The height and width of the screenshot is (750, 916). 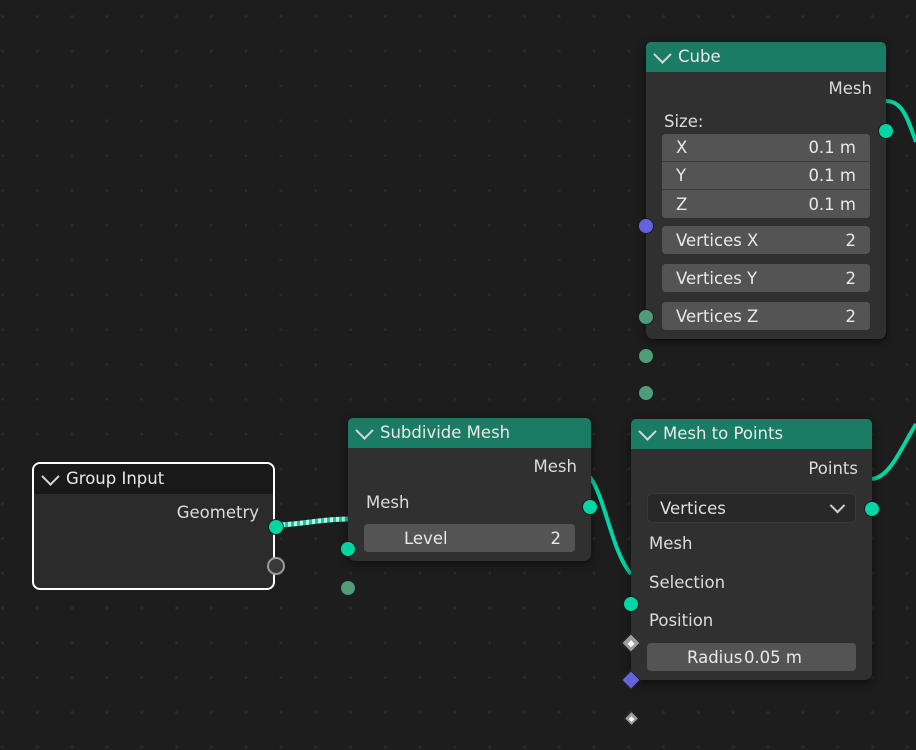 What do you see at coordinates (851, 316) in the screenshot?
I see `field-vertices-z-value: 2` at bounding box center [851, 316].